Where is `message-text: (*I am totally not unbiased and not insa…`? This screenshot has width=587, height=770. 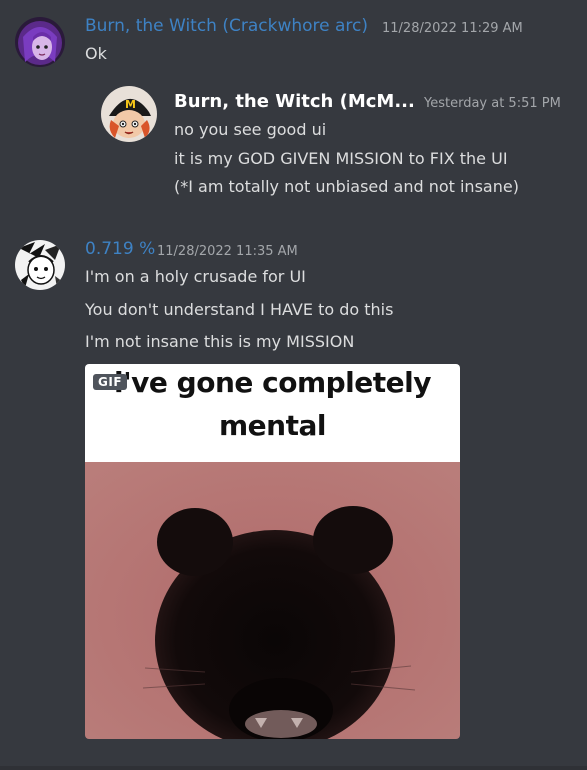
message-text: (*I am totally not unbiased and not insa… is located at coordinates (346, 186).